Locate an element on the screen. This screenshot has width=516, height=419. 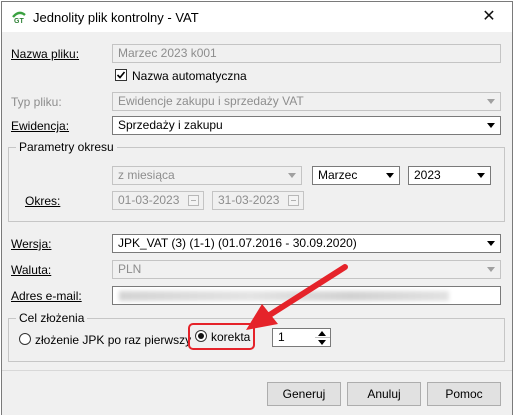
year-select: 2023 is located at coordinates (449, 175).